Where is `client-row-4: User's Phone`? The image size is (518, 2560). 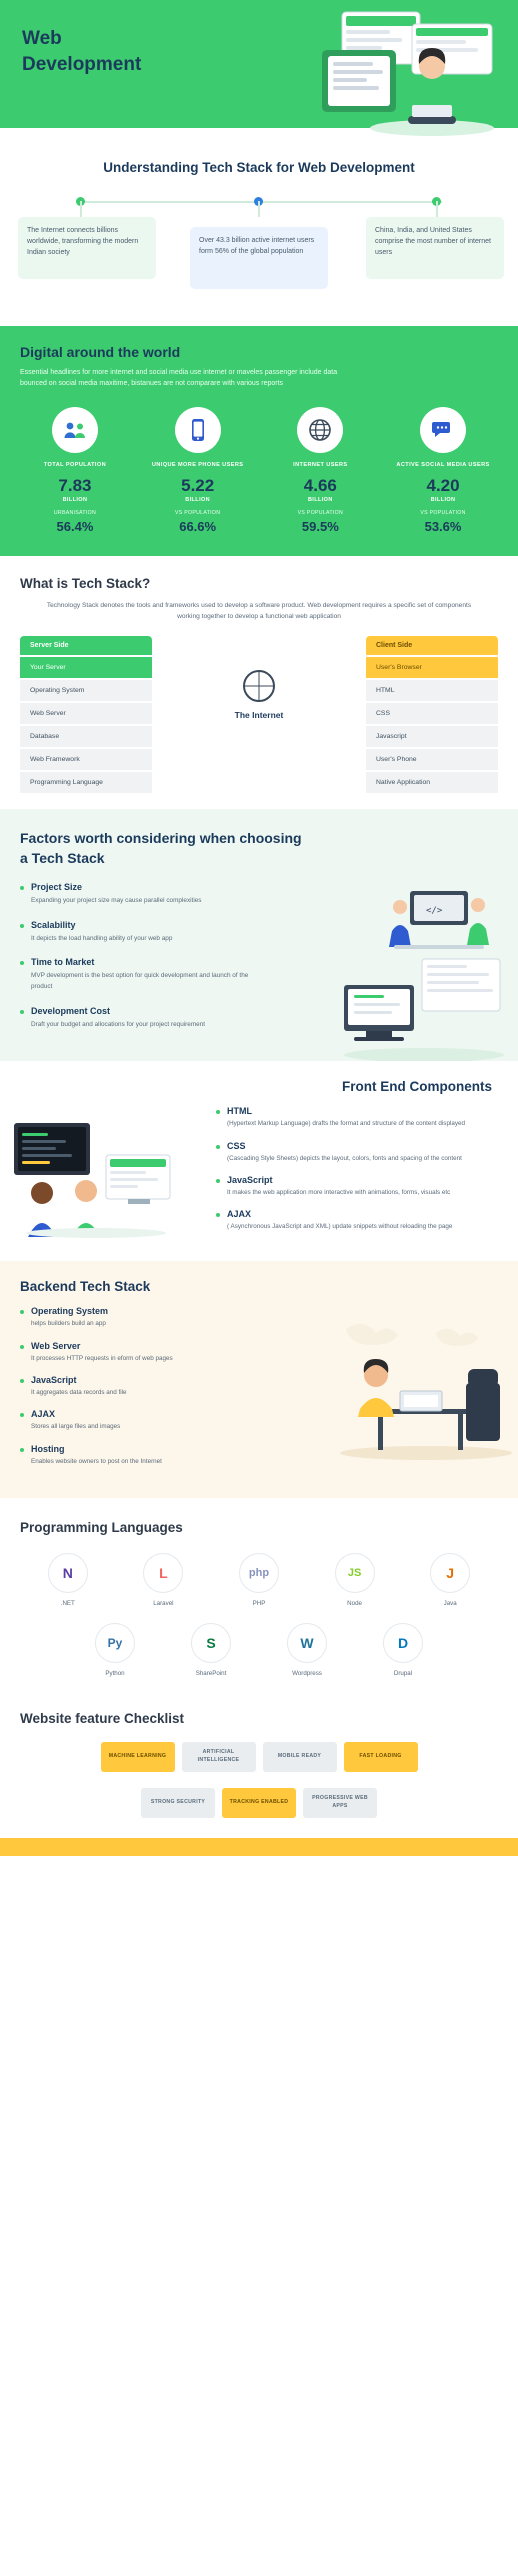 client-row-4: User's Phone is located at coordinates (432, 760).